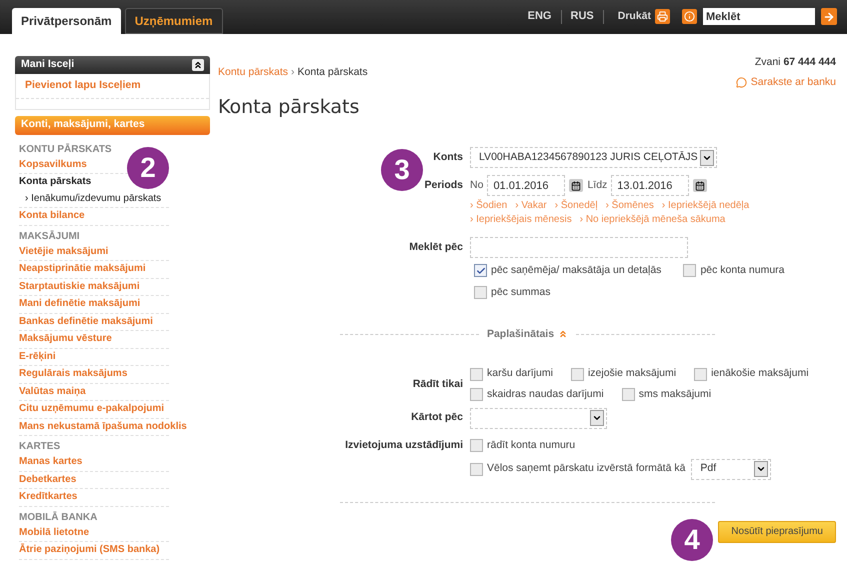 The image size is (847, 564). I want to click on sidebar-item: Citu uzņēmumu e-pakalpojumi, so click(91, 409).